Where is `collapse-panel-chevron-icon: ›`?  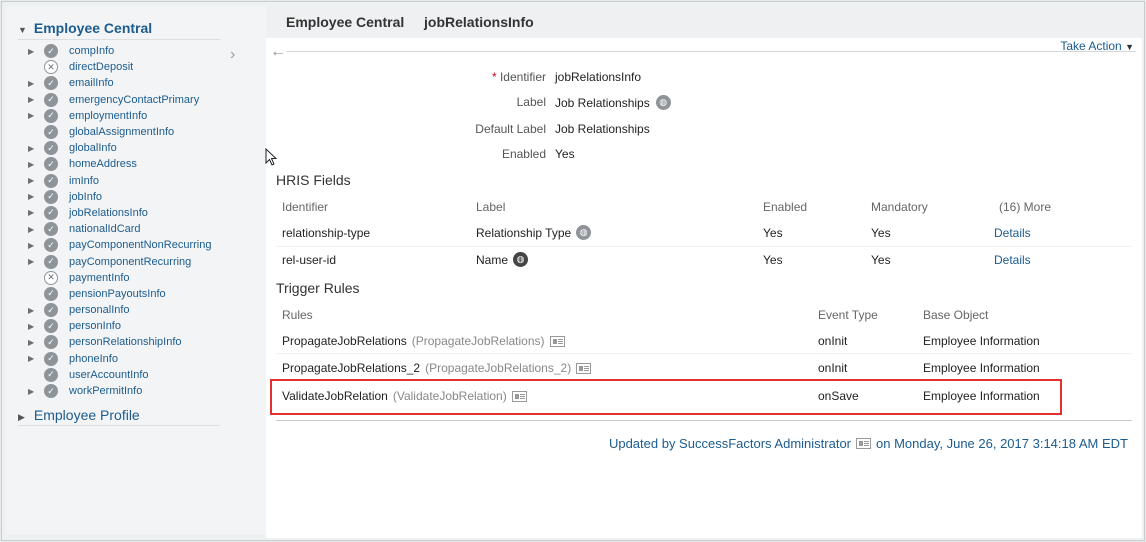
collapse-panel-chevron-icon: › is located at coordinates (232, 55).